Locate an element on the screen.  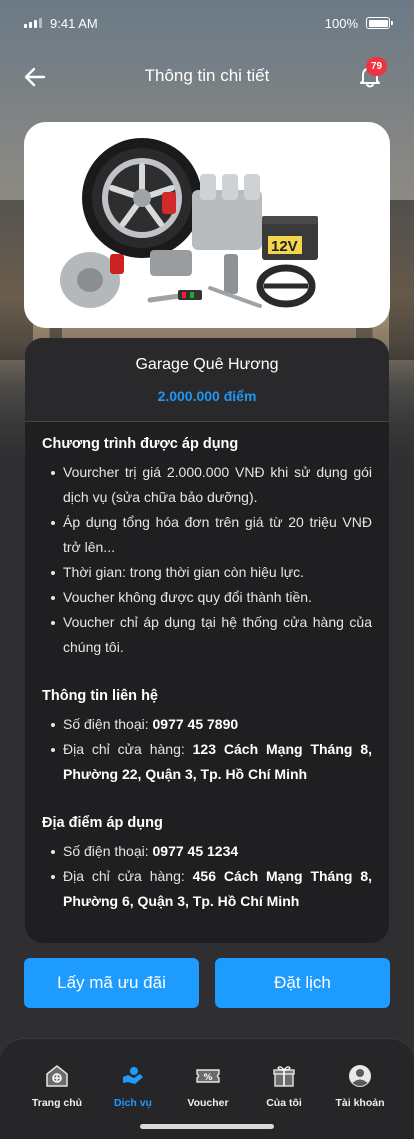
arrow-left-icon is located at coordinates (35, 77).